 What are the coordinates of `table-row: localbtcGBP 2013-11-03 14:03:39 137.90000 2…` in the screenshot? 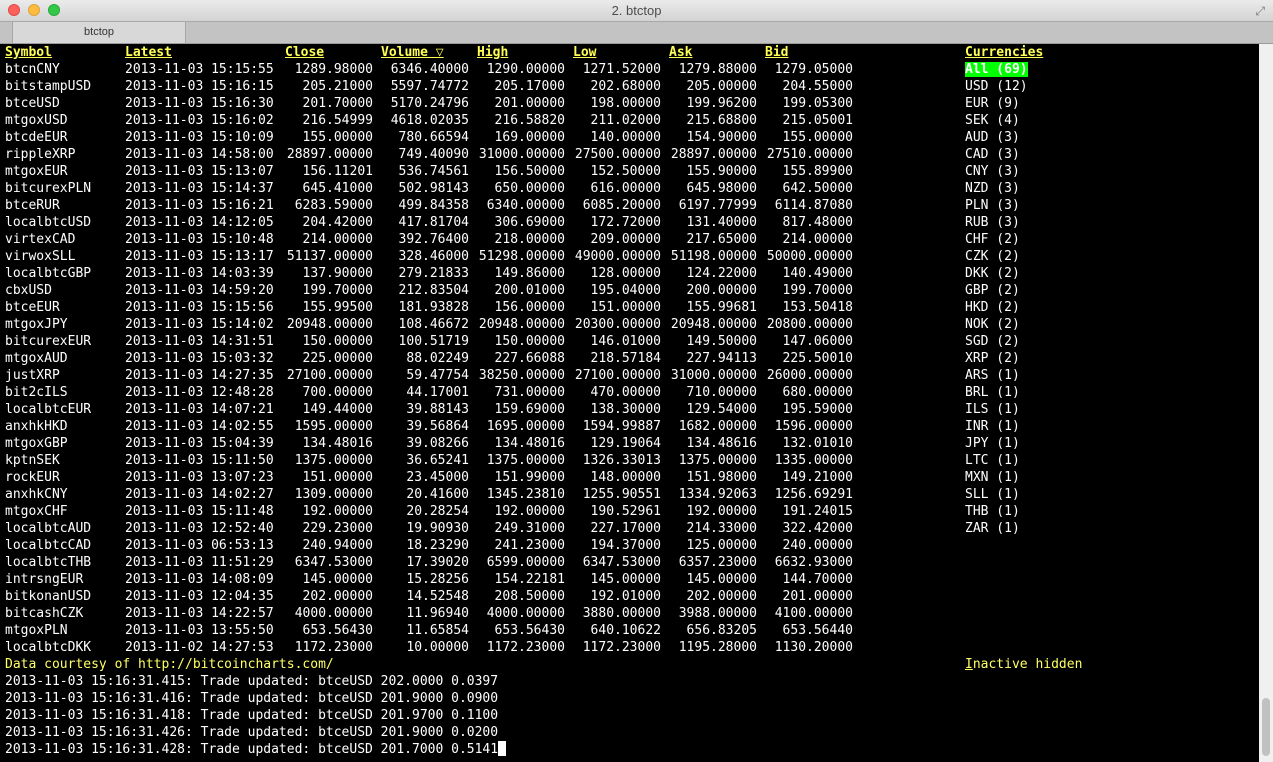 It's located at (470, 273).